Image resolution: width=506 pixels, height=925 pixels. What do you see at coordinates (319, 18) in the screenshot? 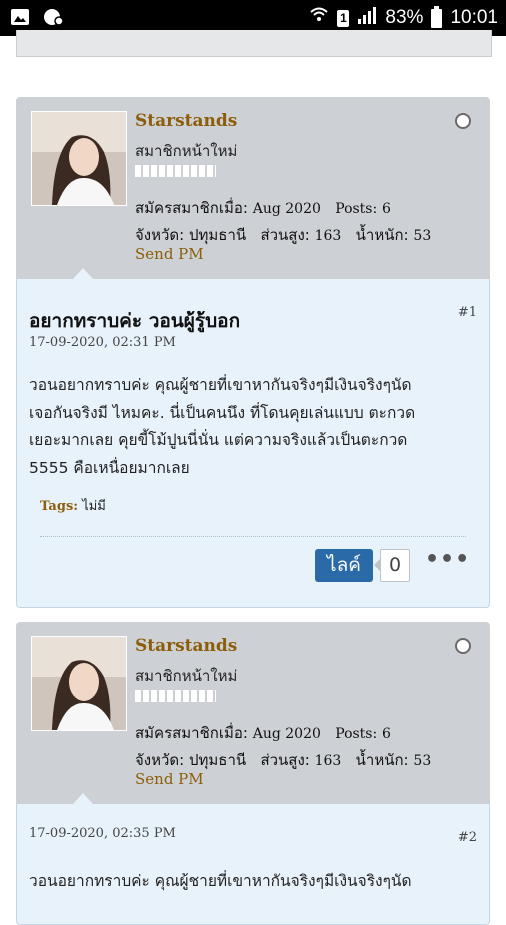
I see `wifi-icon` at bounding box center [319, 18].